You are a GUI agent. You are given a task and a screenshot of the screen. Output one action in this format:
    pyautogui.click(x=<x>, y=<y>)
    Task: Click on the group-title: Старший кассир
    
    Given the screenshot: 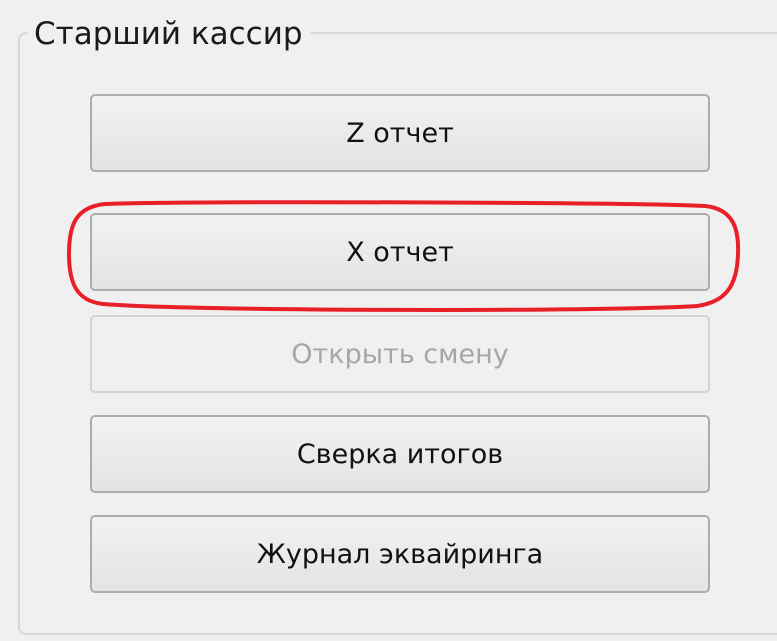 What is the action you would take?
    pyautogui.click(x=169, y=34)
    